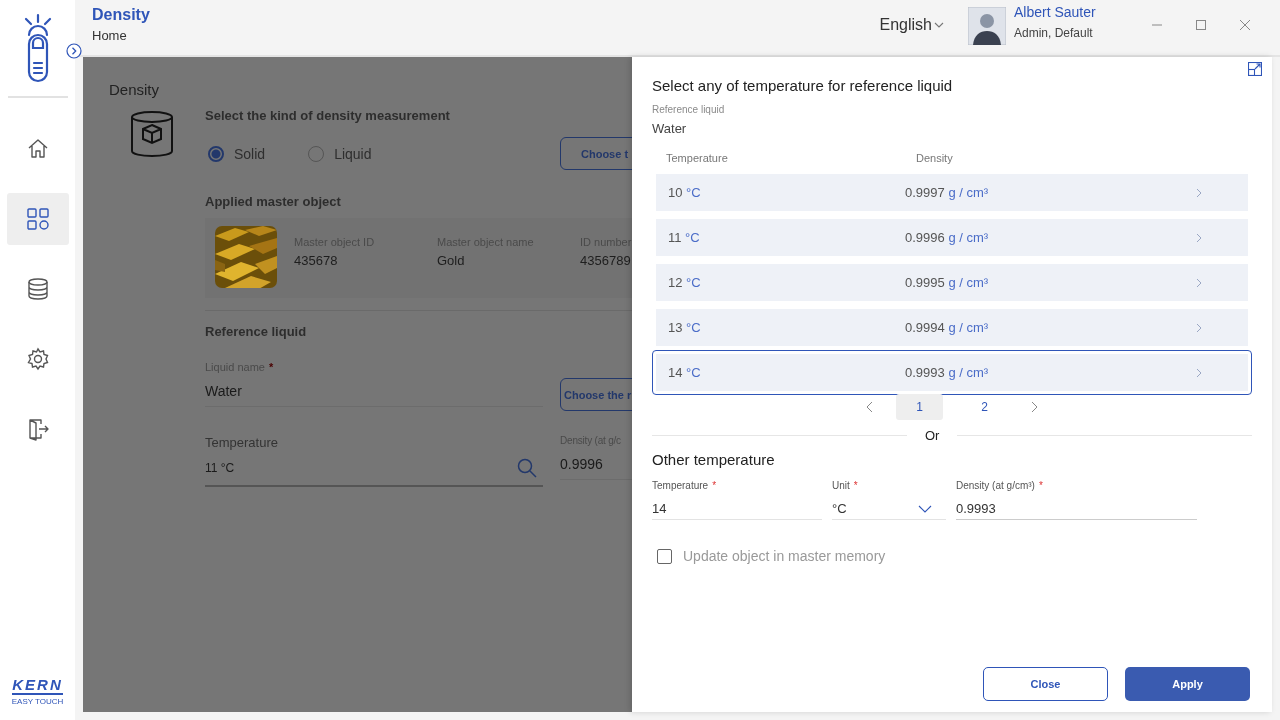 The image size is (1280, 720). What do you see at coordinates (987, 26) in the screenshot?
I see `avatar-icon` at bounding box center [987, 26].